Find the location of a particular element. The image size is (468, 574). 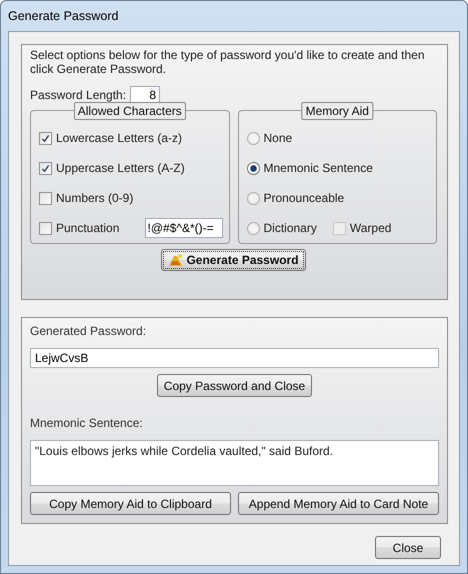

mnemonic-sentence-label: Mnemonic Sentence: is located at coordinates (87, 423).